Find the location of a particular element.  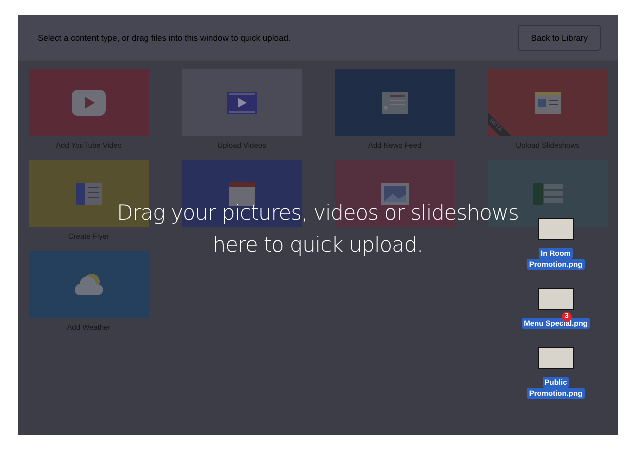

back-to-library-button: Back to Library is located at coordinates (559, 37).